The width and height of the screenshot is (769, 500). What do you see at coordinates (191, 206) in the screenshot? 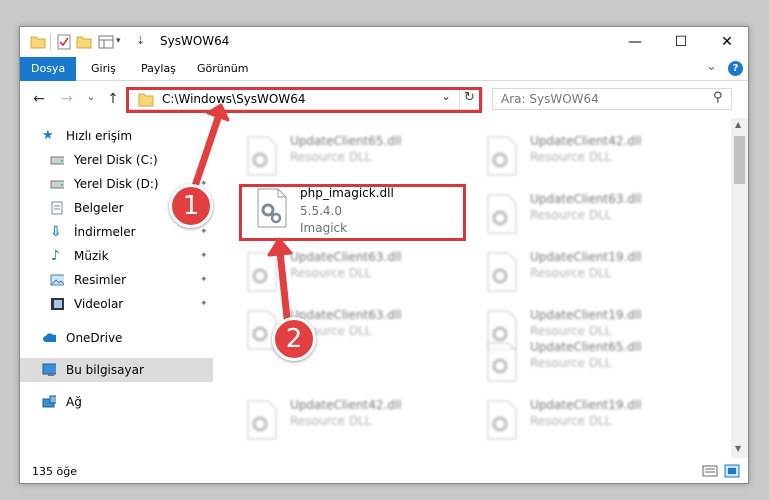
I see `step-badge-1: 1` at bounding box center [191, 206].